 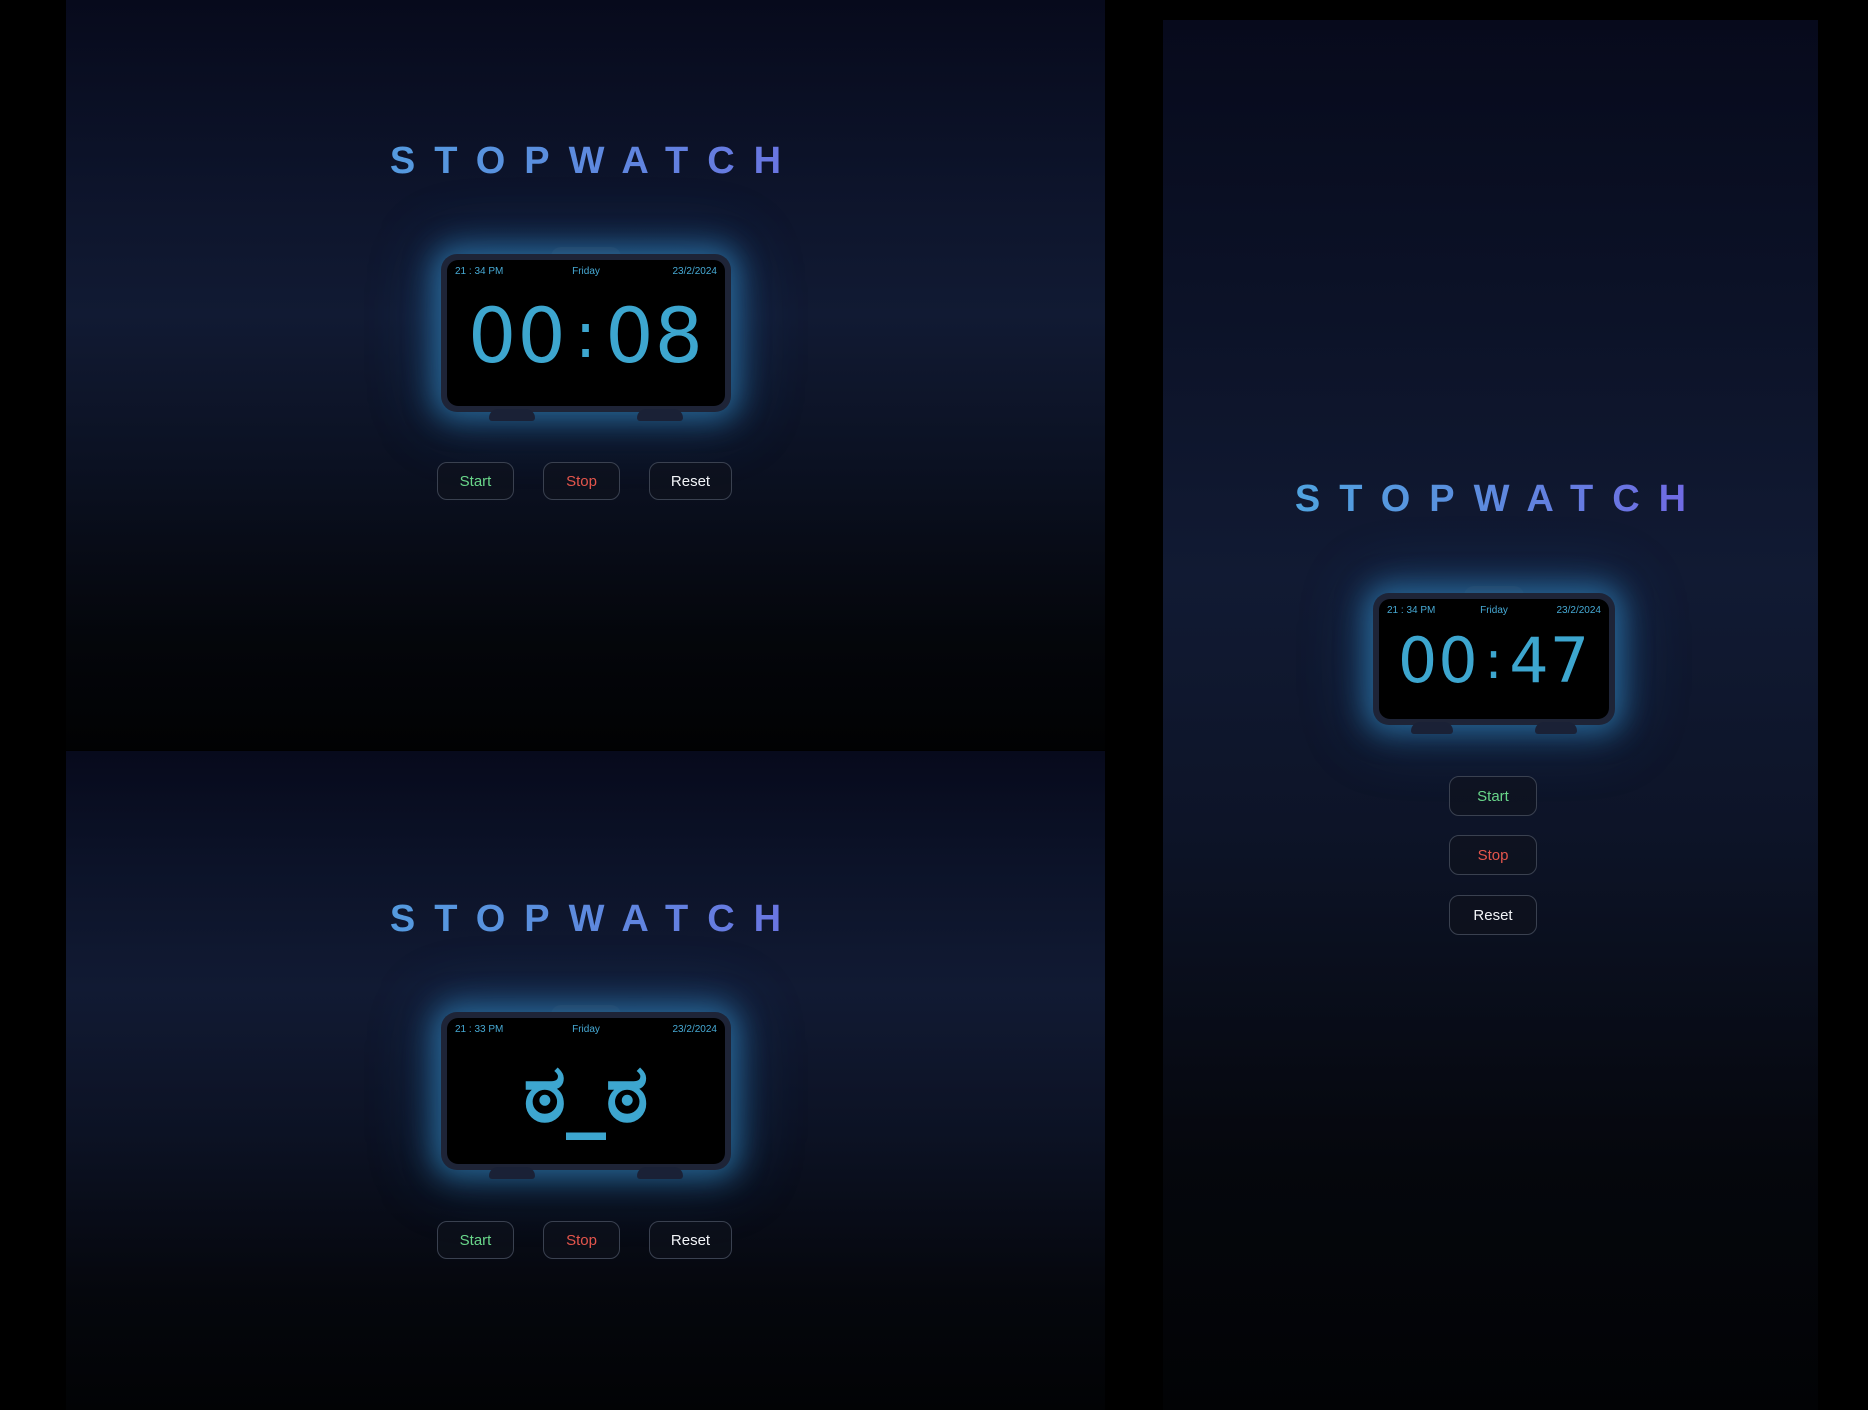 I want to click on stopwatch-clock: 21 : 34 PM Friday 23/2/2024 00:47, so click(x=1494, y=660).